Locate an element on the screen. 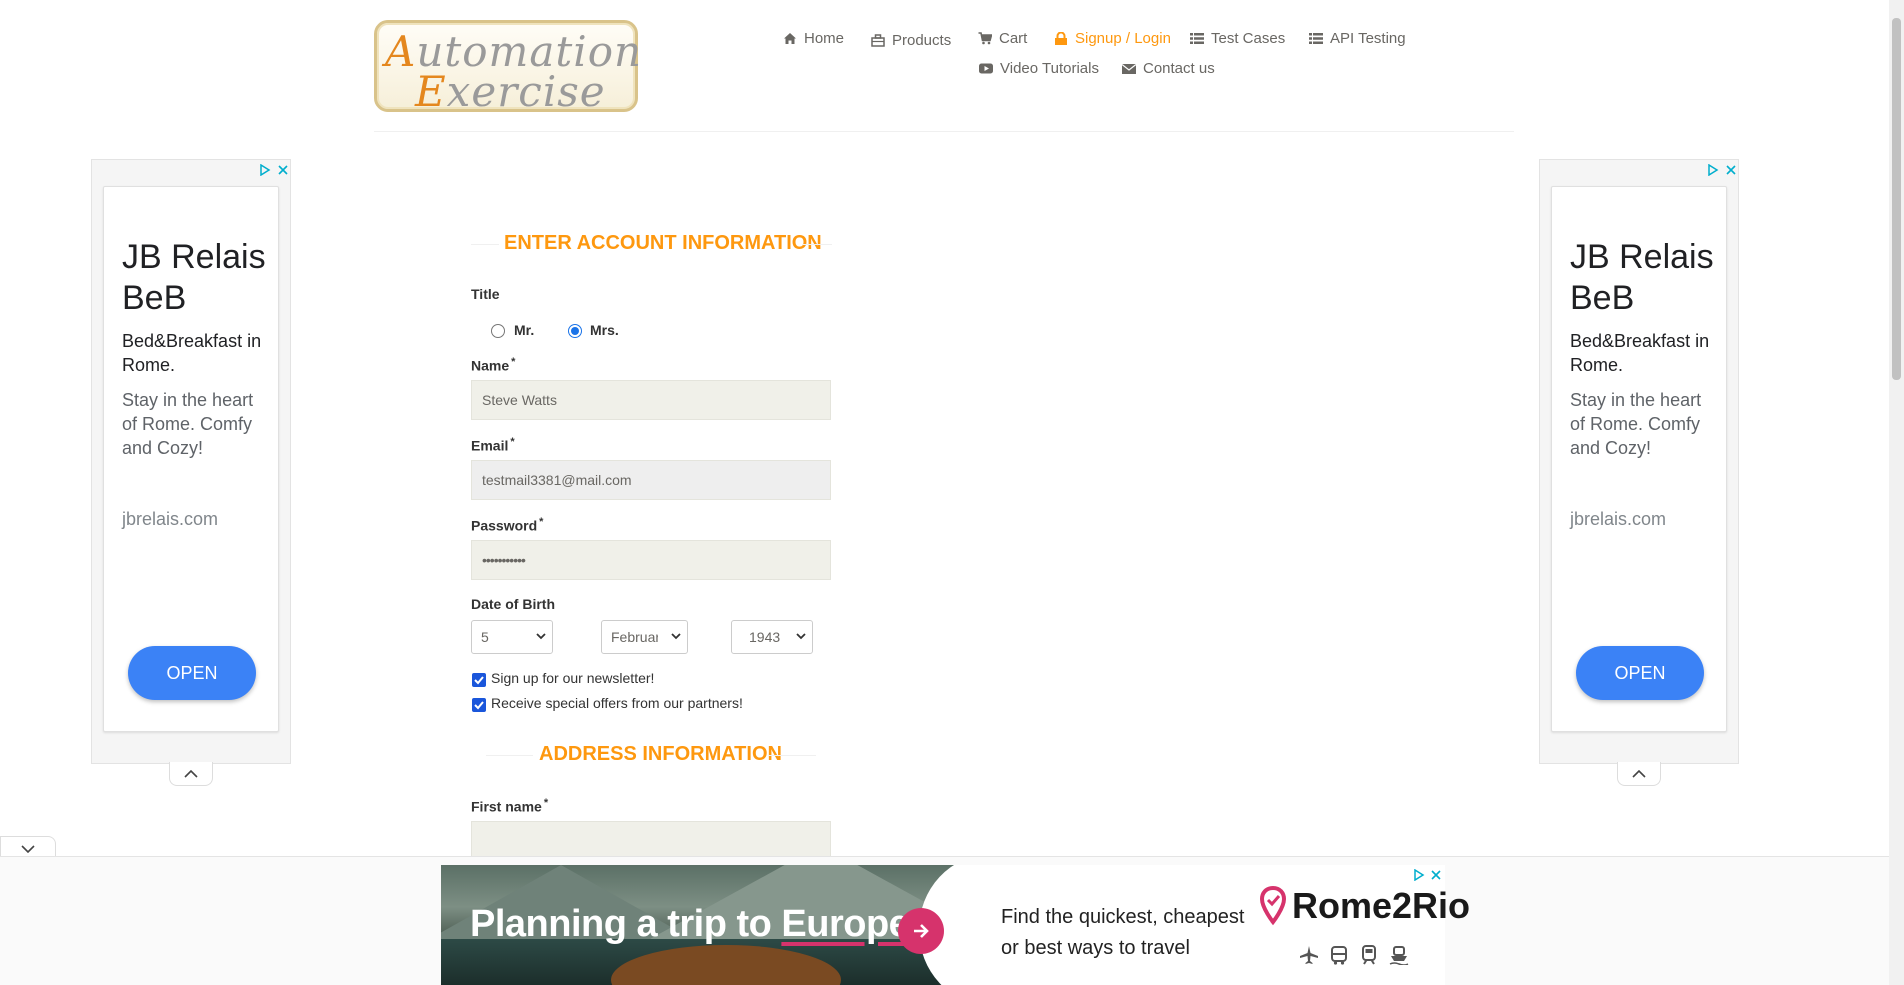 The image size is (1904, 985). ad-headline: Planning a trip to Europe? is located at coordinates (701, 924).